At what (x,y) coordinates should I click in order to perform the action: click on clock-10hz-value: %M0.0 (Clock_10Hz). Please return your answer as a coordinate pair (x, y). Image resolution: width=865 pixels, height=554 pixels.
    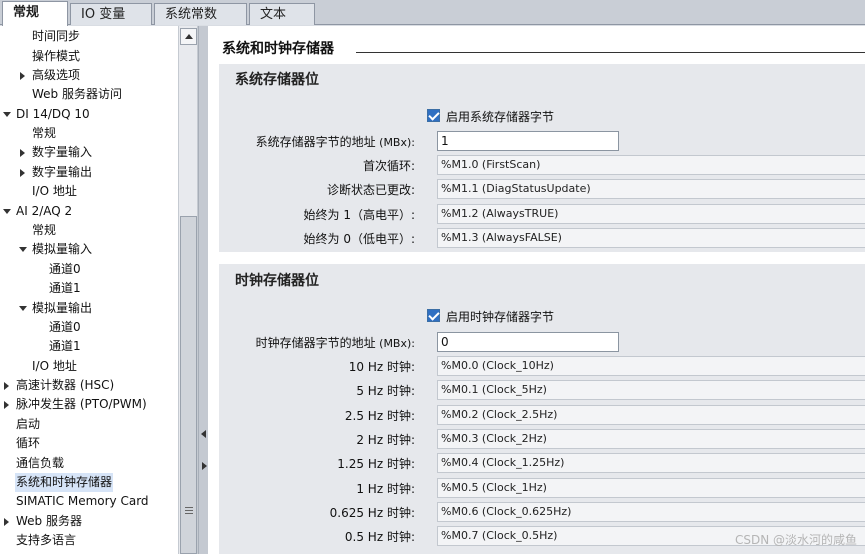
    Looking at the image, I should click on (651, 366).